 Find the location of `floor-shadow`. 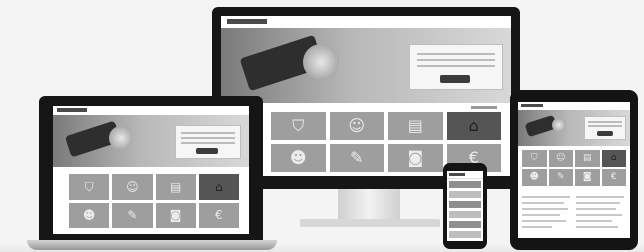

floor-shadow is located at coordinates (322, 248).